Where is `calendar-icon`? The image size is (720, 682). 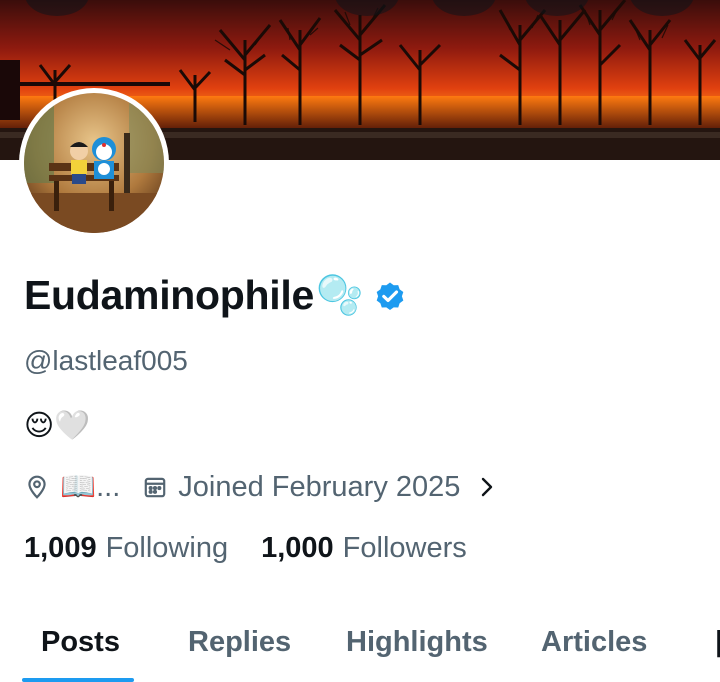 calendar-icon is located at coordinates (155, 487).